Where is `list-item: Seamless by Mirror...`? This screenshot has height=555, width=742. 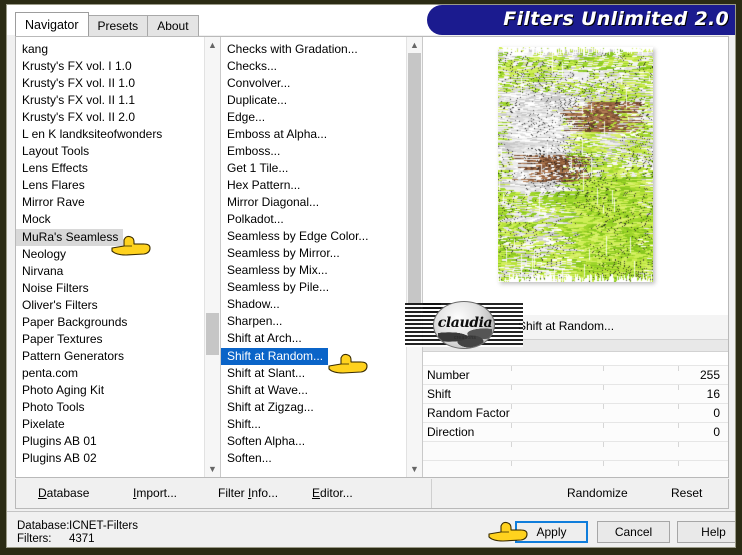 list-item: Seamless by Mirror... is located at coordinates (313, 253).